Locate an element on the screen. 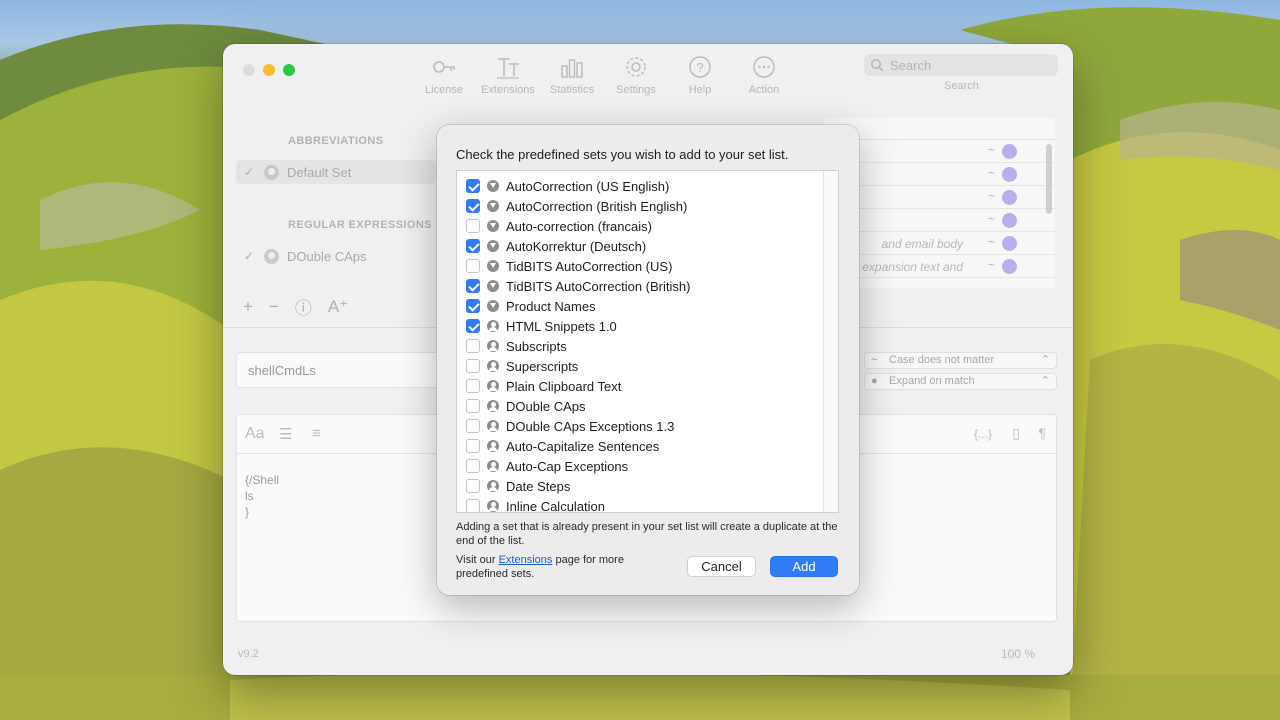 The image size is (1280, 720). sidebar-item-default-set: ✓ Default Set is located at coordinates (336, 172).